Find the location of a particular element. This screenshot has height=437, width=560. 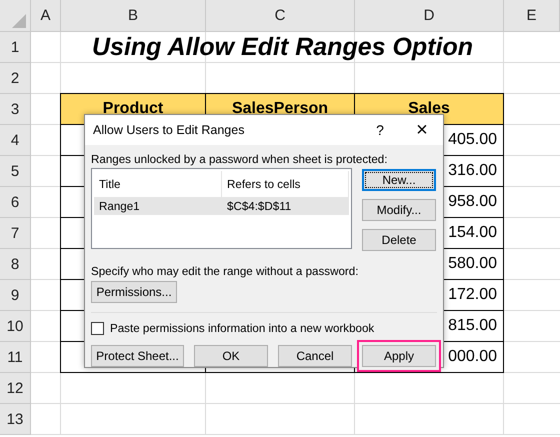

dialog-title: Allow Users to Edit Ranges is located at coordinates (169, 130).